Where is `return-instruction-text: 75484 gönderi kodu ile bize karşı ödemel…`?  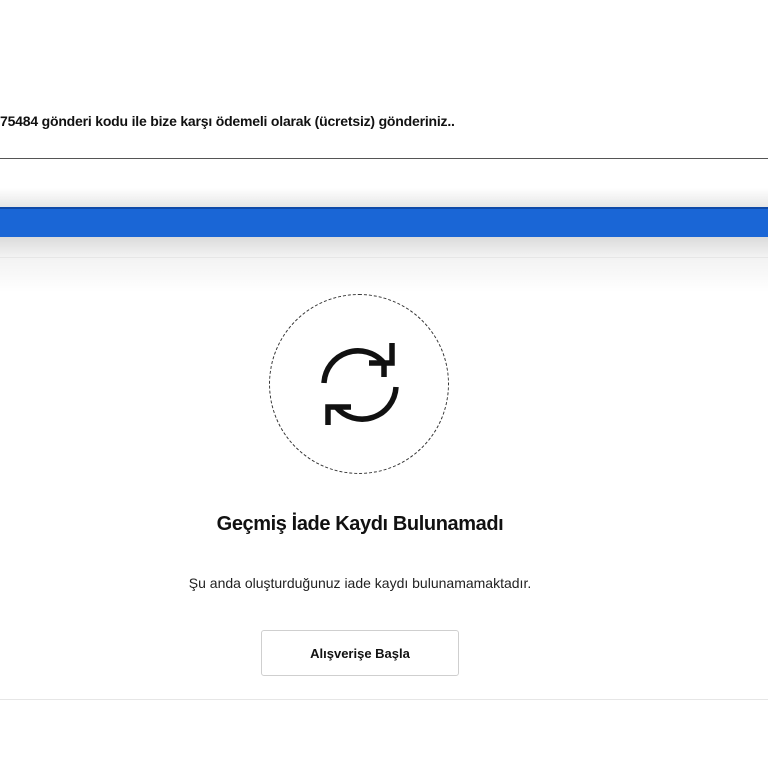 return-instruction-text: 75484 gönderi kodu ile bize karşı ödemel… is located at coordinates (227, 121).